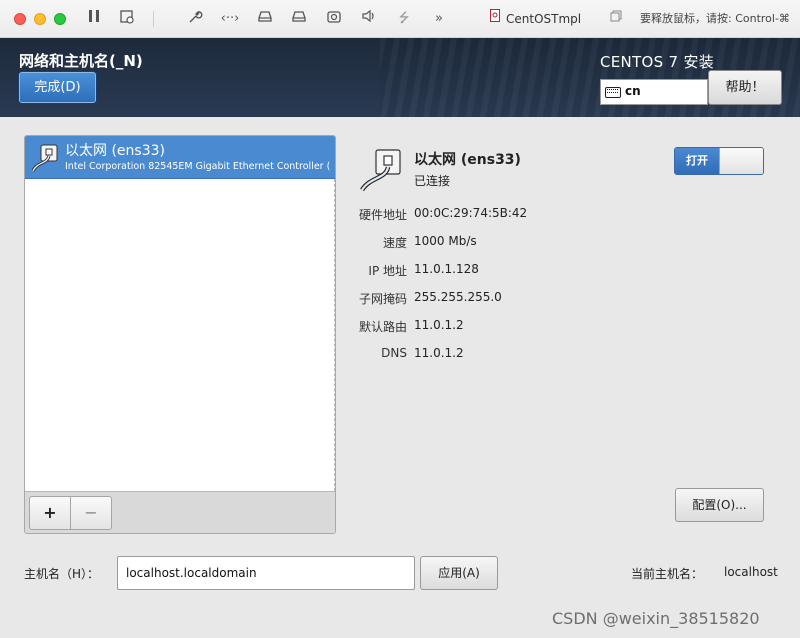  What do you see at coordinates (20, 19) in the screenshot?
I see `close-window-button` at bounding box center [20, 19].